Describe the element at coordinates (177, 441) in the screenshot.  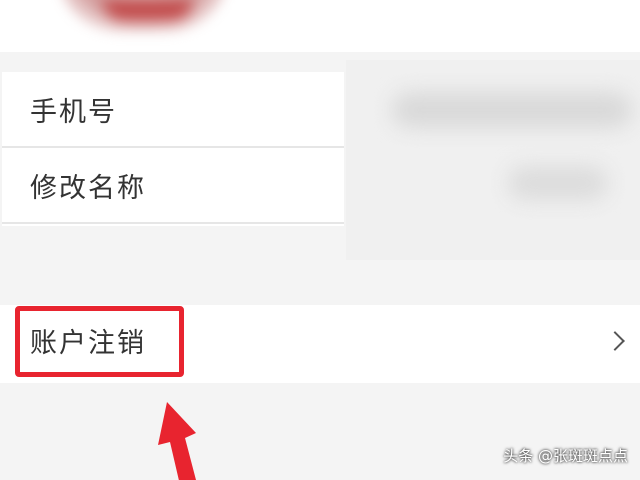
I see `red-arrow-annotation-icon` at that location.